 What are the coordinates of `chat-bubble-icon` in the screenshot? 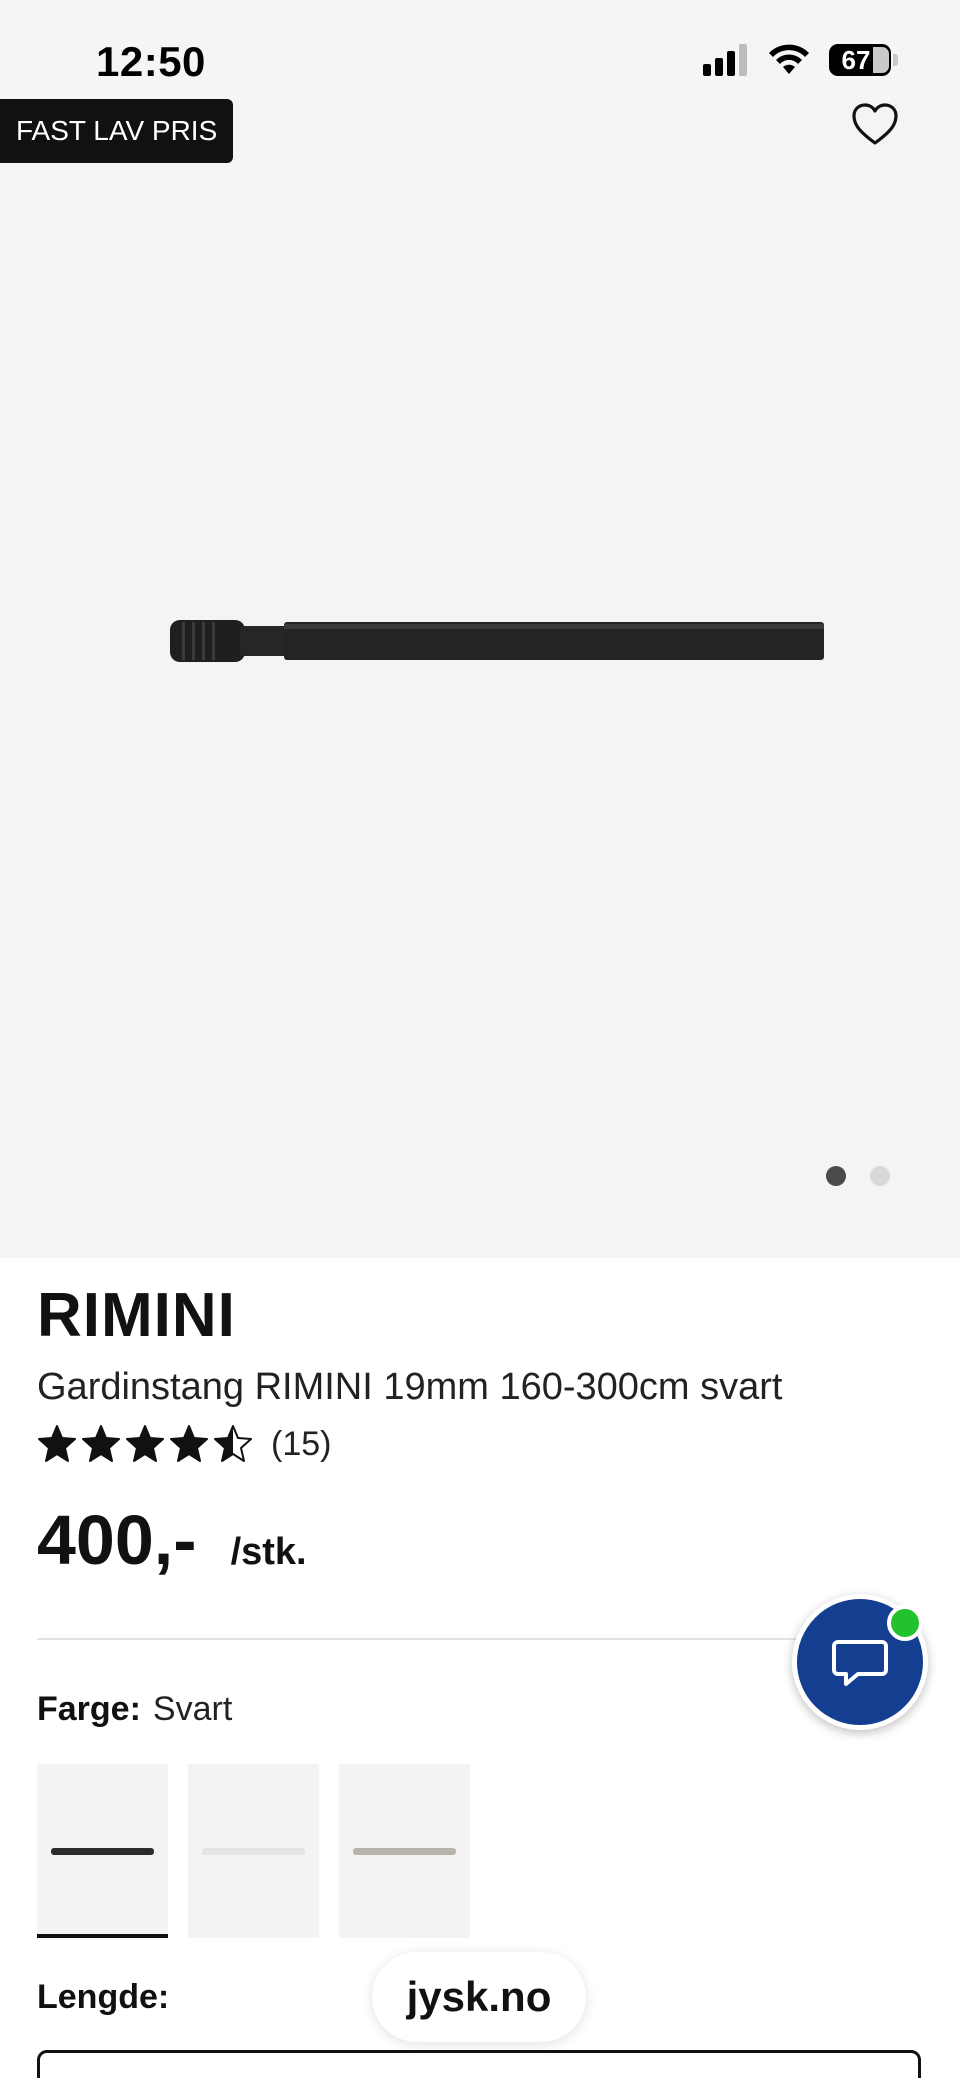 It's located at (860, 1663).